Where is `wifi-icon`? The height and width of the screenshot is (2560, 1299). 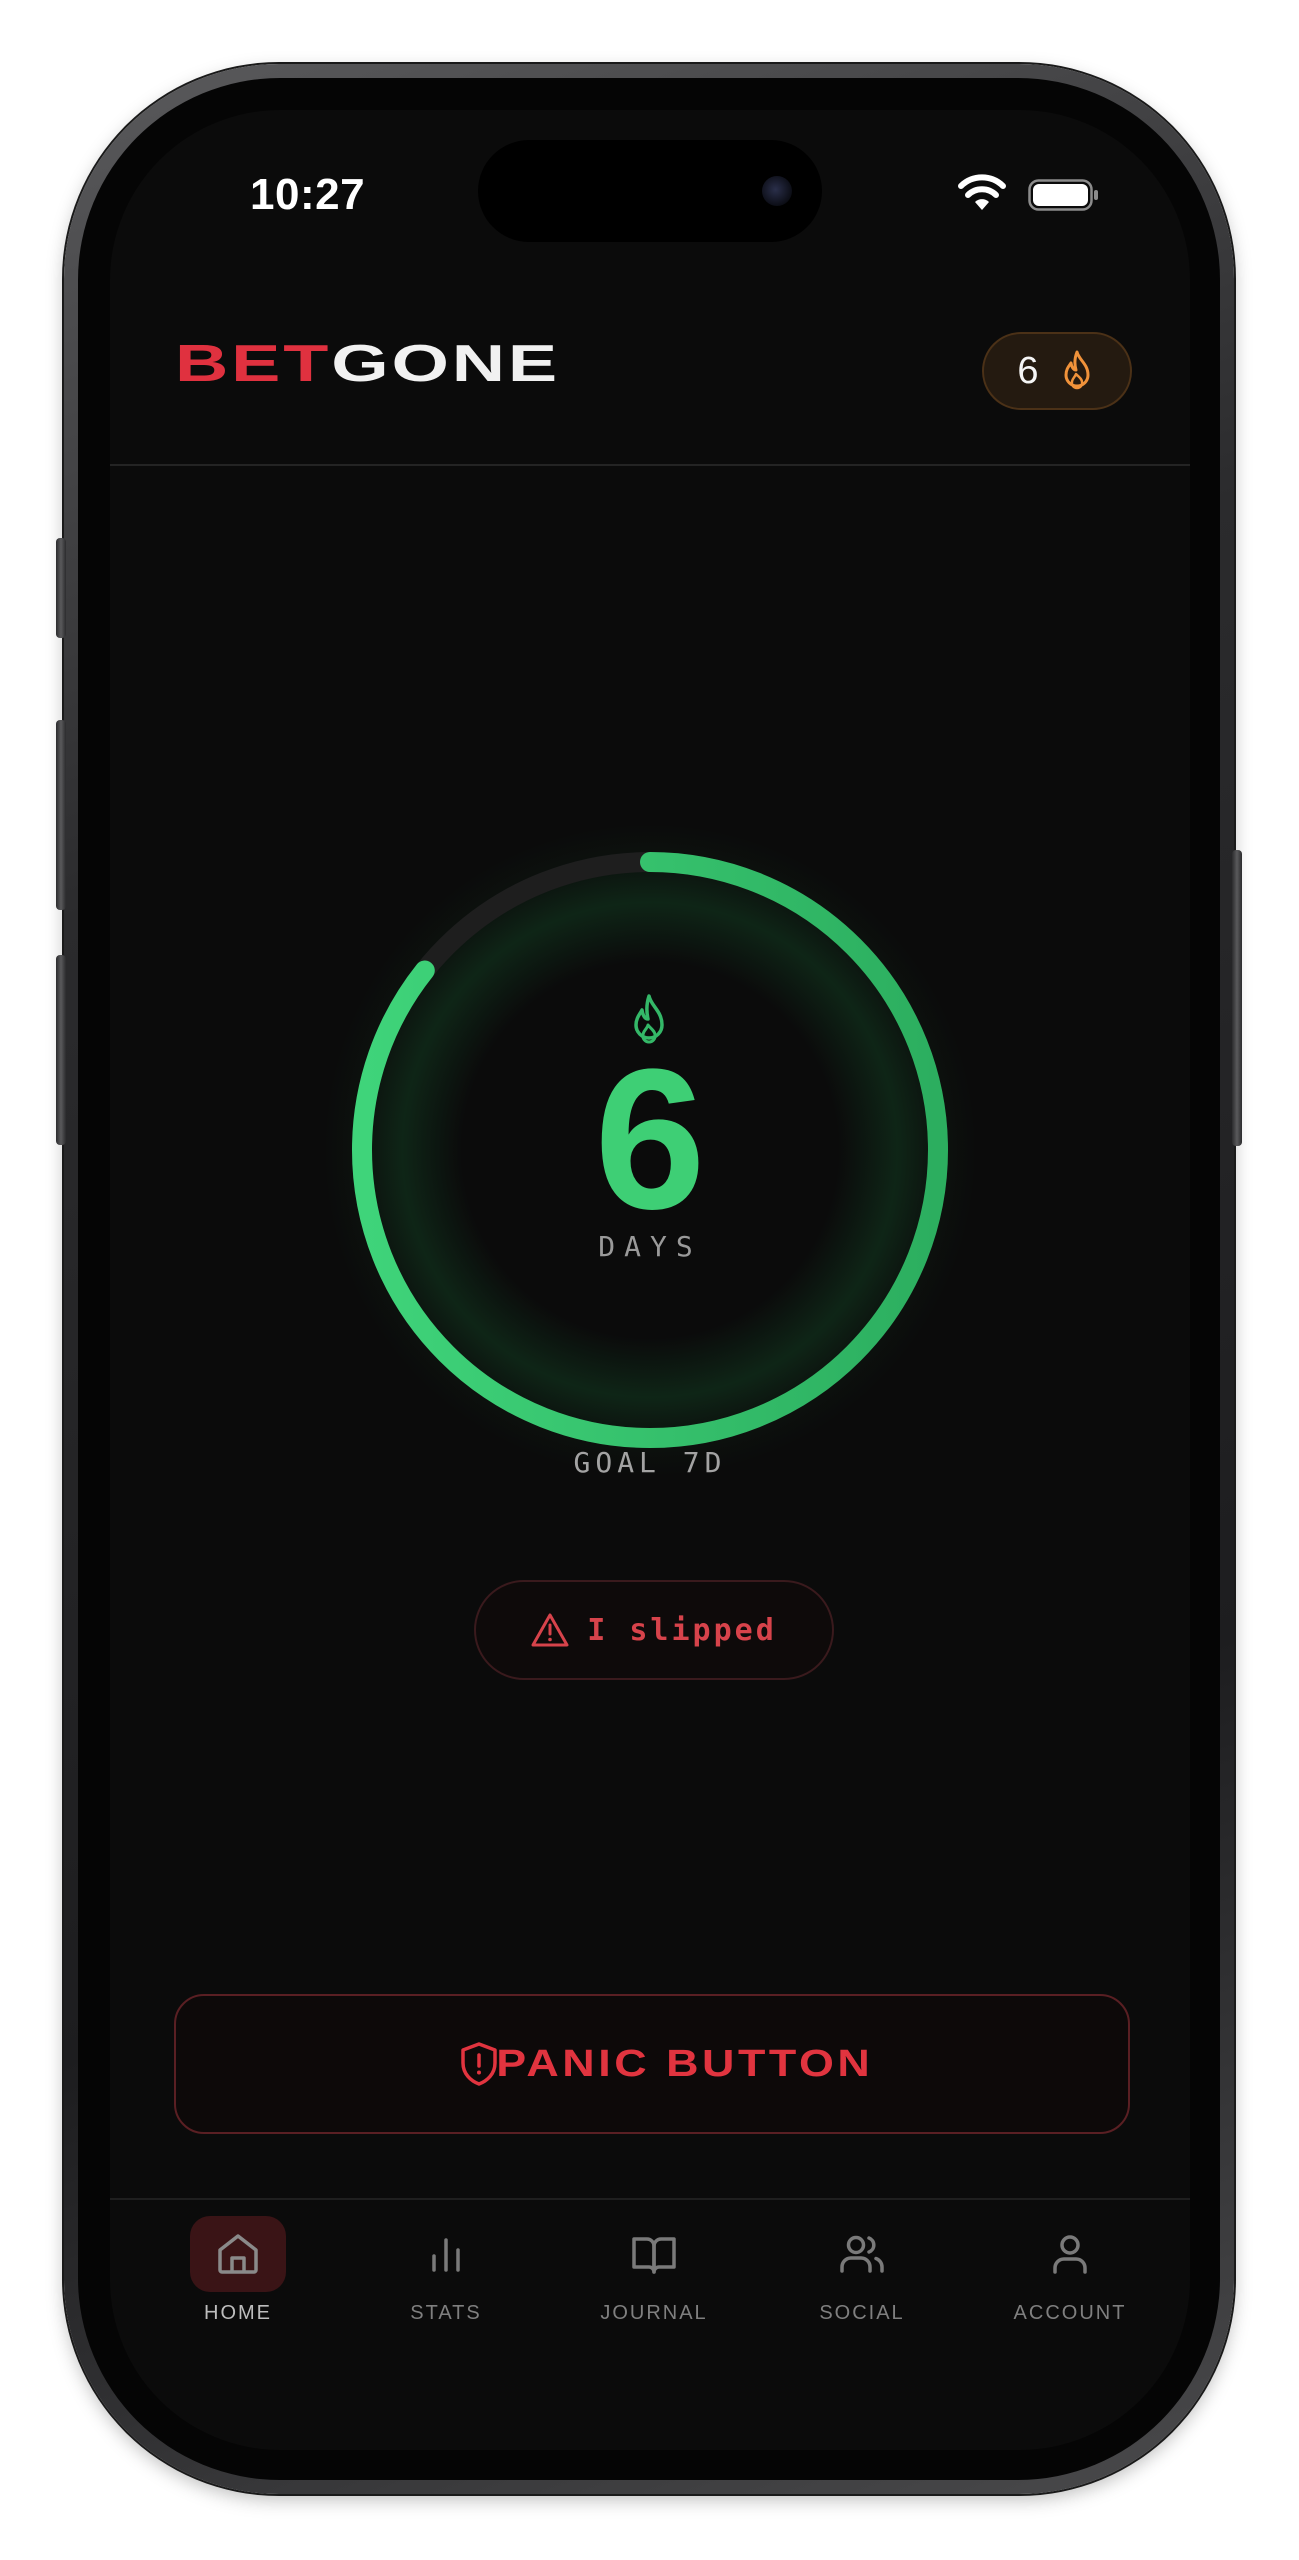 wifi-icon is located at coordinates (982, 192).